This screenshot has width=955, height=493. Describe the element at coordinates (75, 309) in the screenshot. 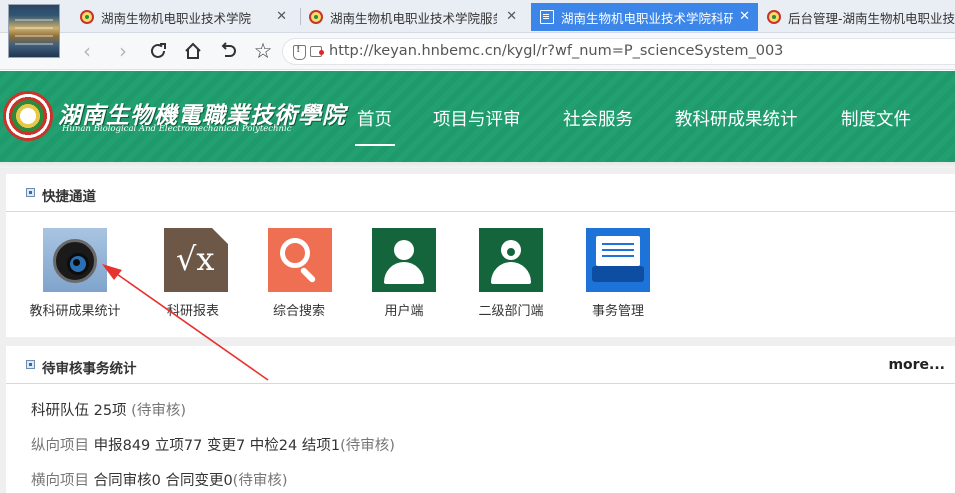

I see `tile-label: 教科研成果统计` at that location.